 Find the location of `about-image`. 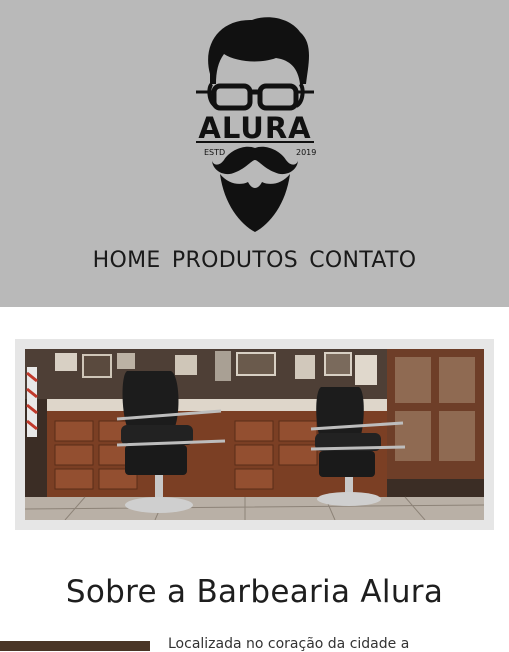

about-image is located at coordinates (75, 646).